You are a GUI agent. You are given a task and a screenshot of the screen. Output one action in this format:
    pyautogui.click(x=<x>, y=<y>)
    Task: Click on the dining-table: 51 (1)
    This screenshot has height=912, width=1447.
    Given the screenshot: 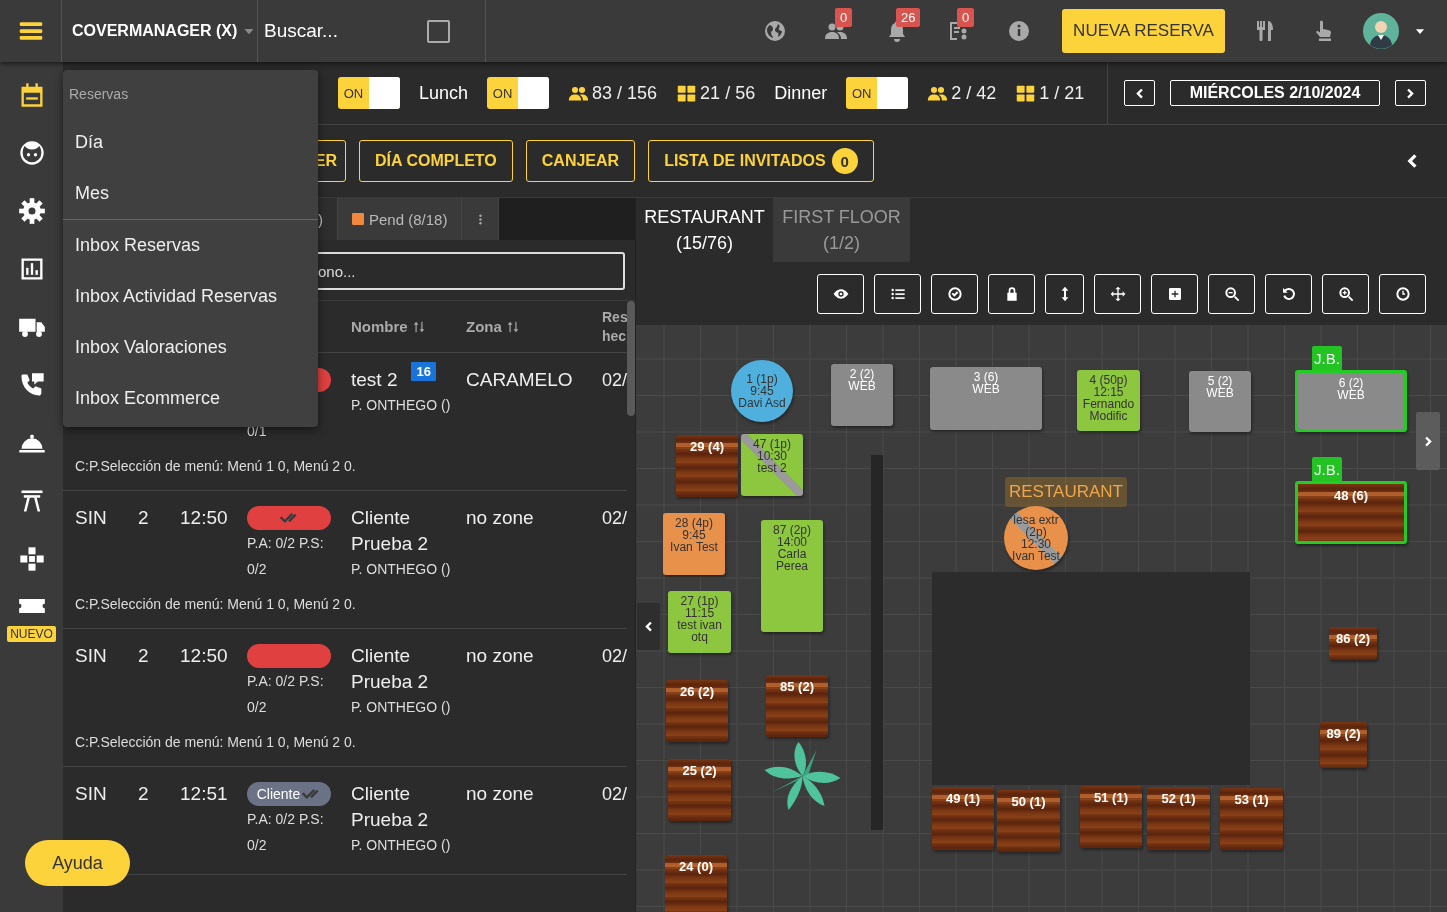 What is the action you would take?
    pyautogui.click(x=1111, y=817)
    